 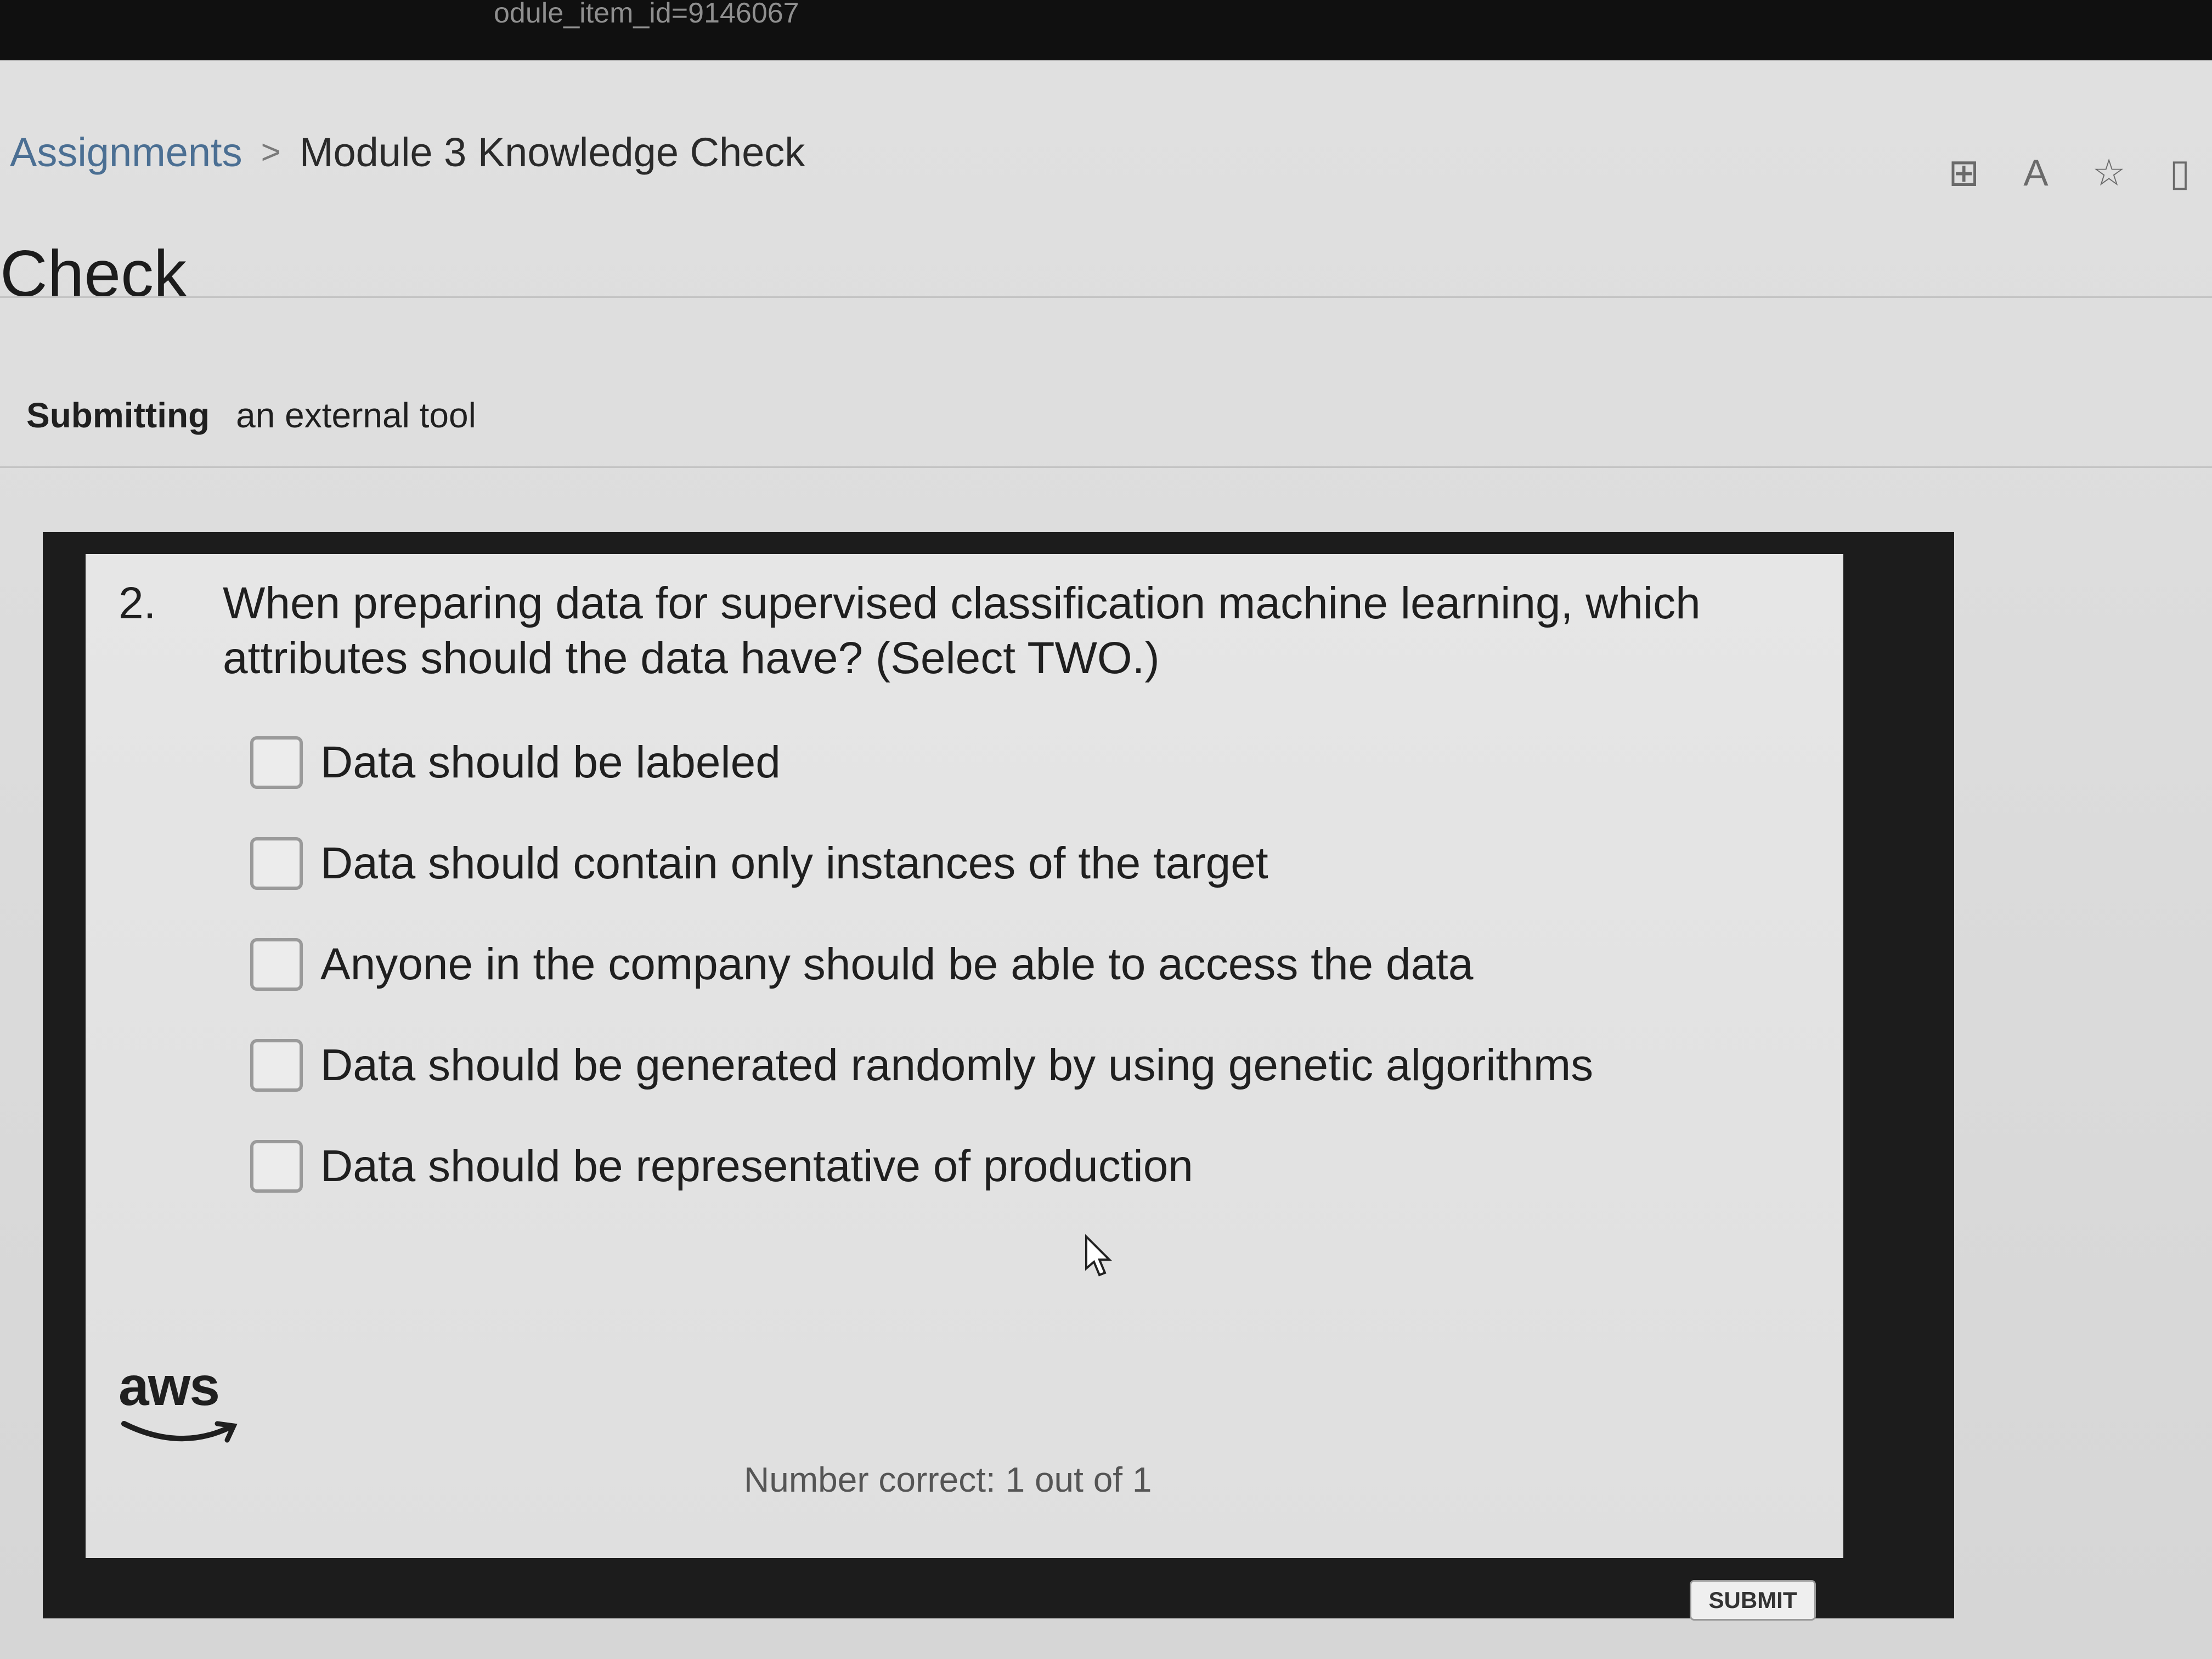 What do you see at coordinates (179, 1432) in the screenshot?
I see `aws-smile-icon` at bounding box center [179, 1432].